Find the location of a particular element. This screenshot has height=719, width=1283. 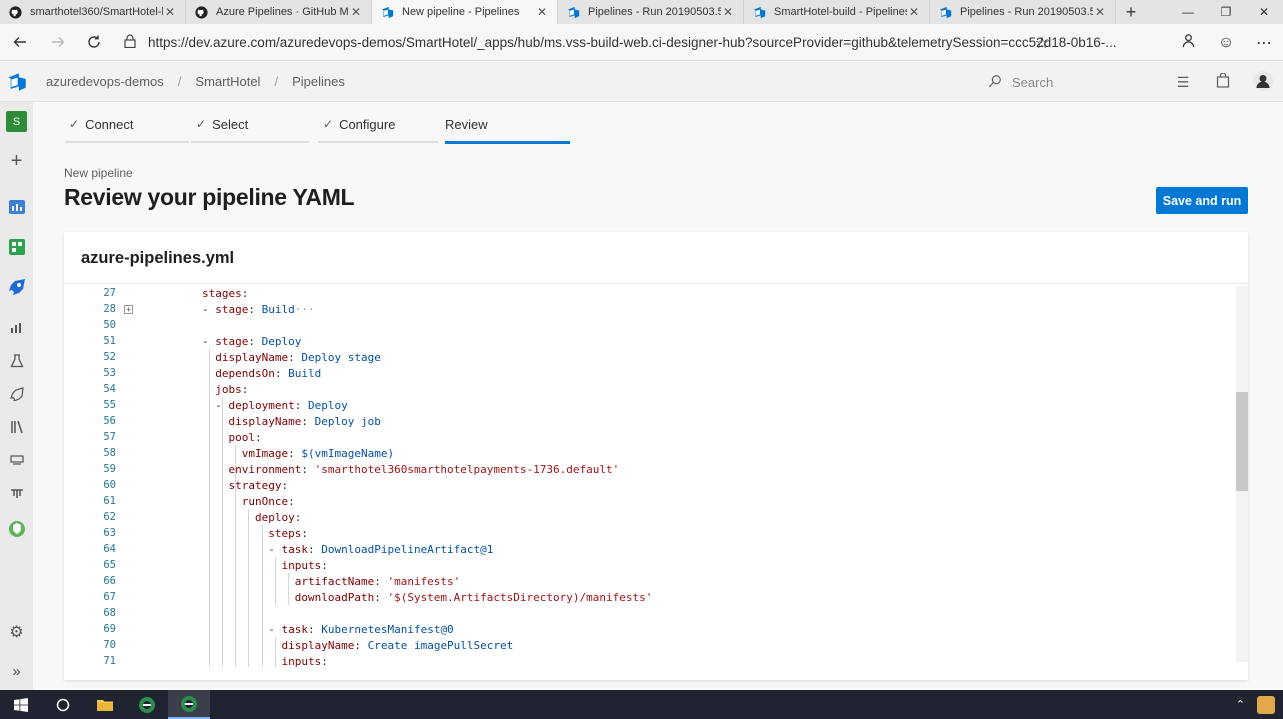

cortana-icon is located at coordinates (63, 704).